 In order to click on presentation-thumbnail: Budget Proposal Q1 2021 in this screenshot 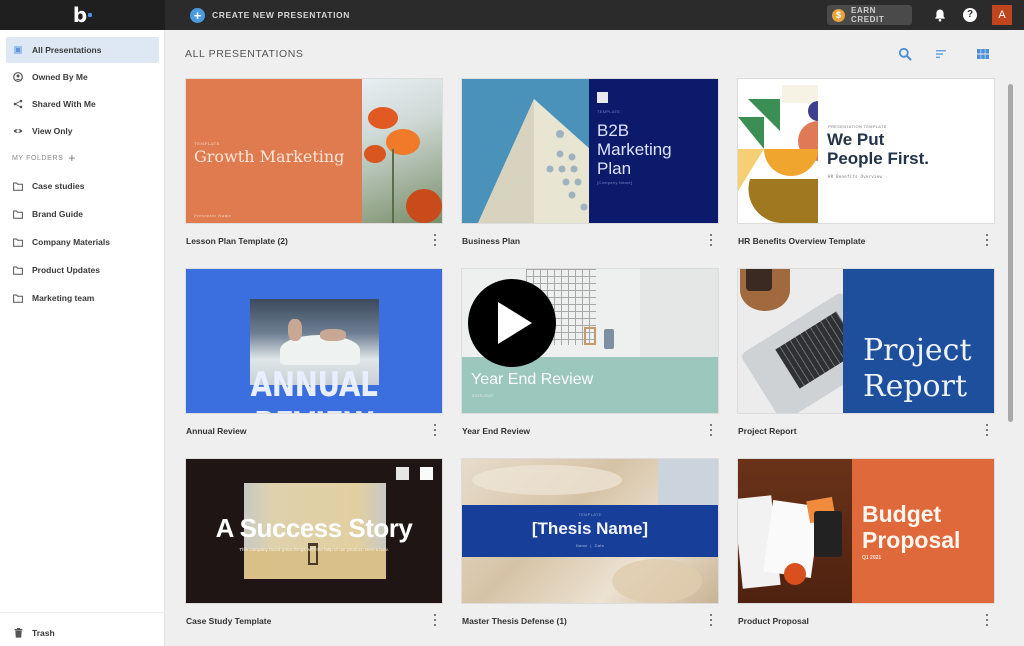, I will do `click(866, 531)`.